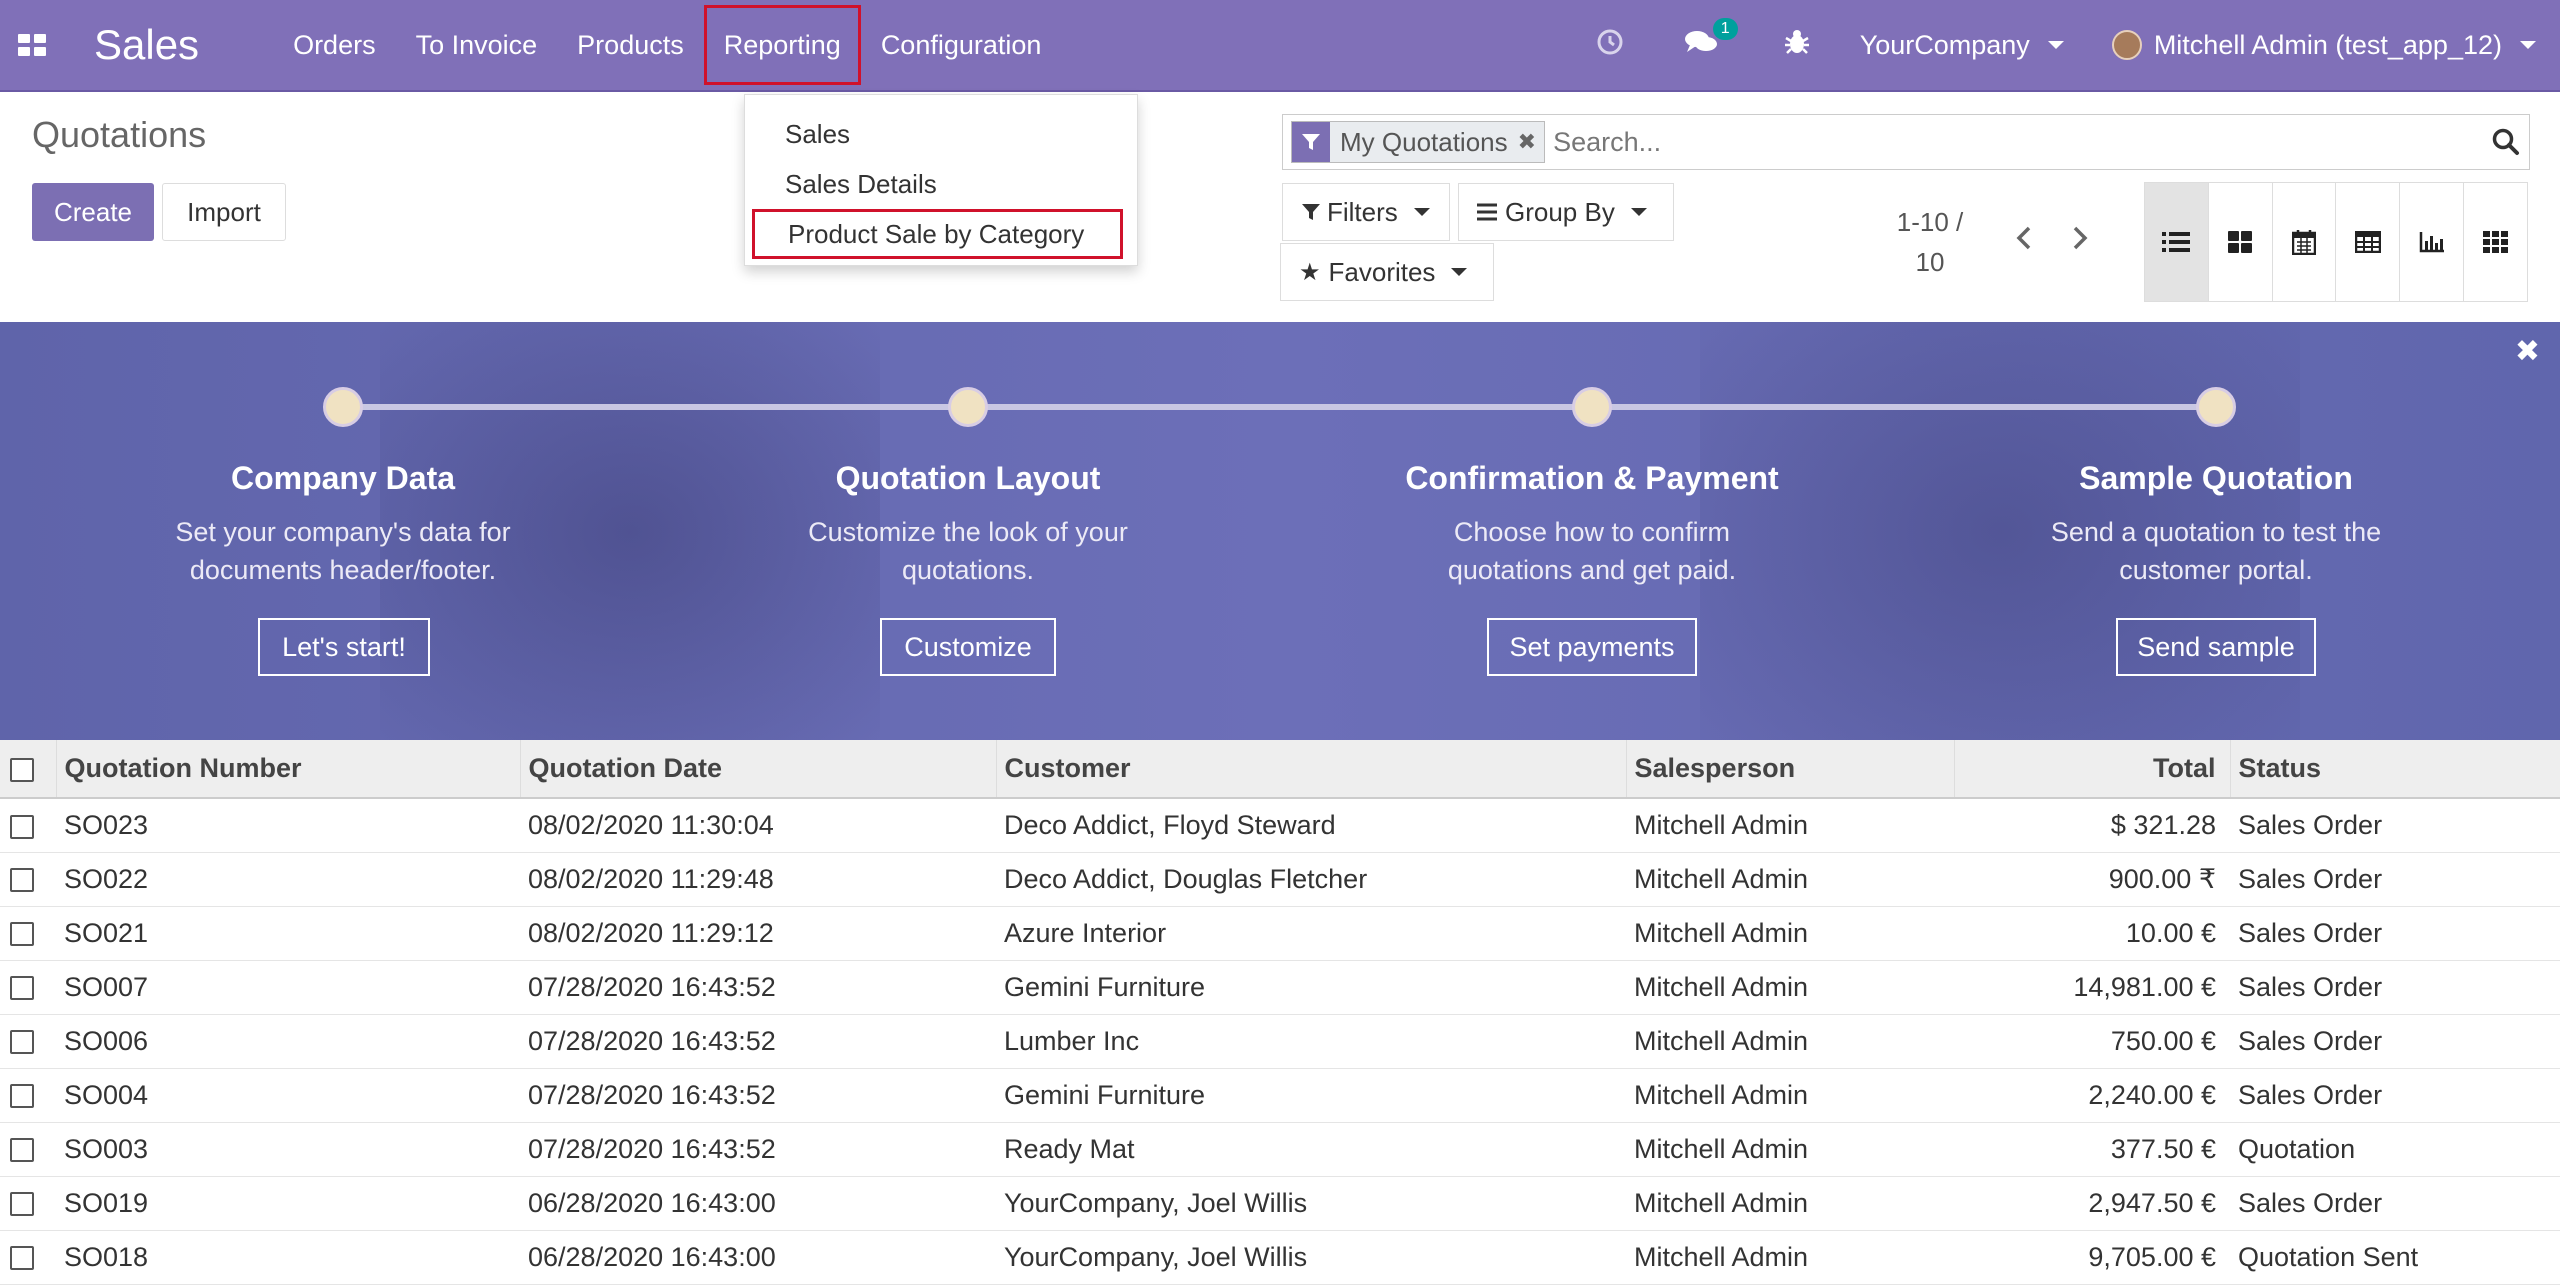 Image resolution: width=2560 pixels, height=1286 pixels. I want to click on filters-button: Filters, so click(1366, 212).